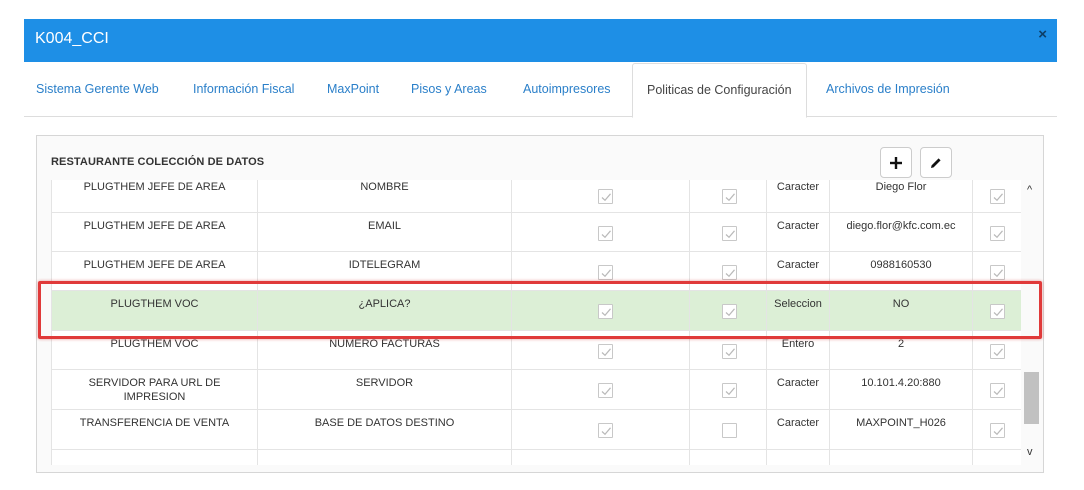 The width and height of the screenshot is (1084, 490). Describe the element at coordinates (449, 89) in the screenshot. I see `tab-pisos-y-areas: Pisos y Areas` at that location.